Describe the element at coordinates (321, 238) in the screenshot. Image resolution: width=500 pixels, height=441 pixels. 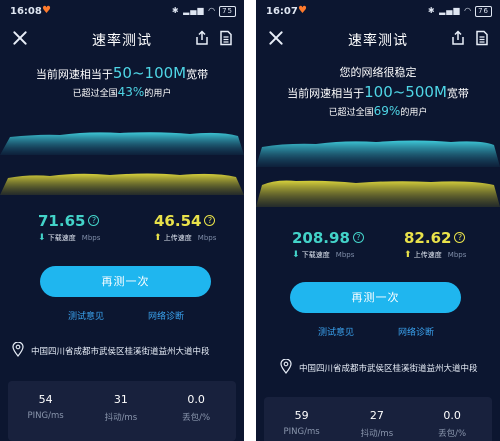
I see `download-value: 208.98` at that location.